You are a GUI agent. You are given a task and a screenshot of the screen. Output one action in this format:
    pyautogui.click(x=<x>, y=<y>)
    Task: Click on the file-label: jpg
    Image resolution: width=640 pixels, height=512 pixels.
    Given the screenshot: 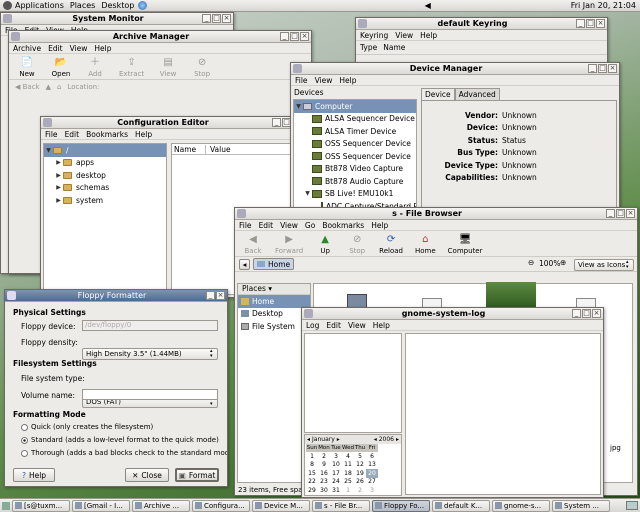 What is the action you would take?
    pyautogui.click(x=615, y=448)
    